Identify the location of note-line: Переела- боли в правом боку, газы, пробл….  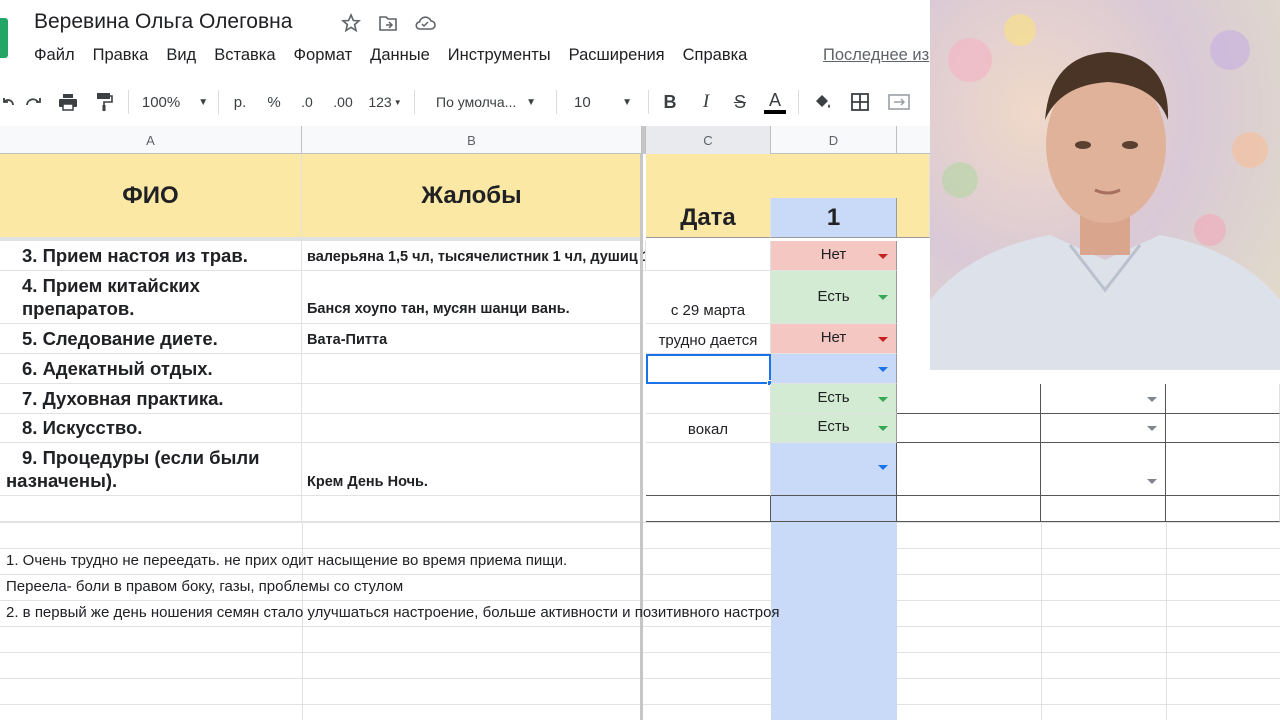
(204, 586).